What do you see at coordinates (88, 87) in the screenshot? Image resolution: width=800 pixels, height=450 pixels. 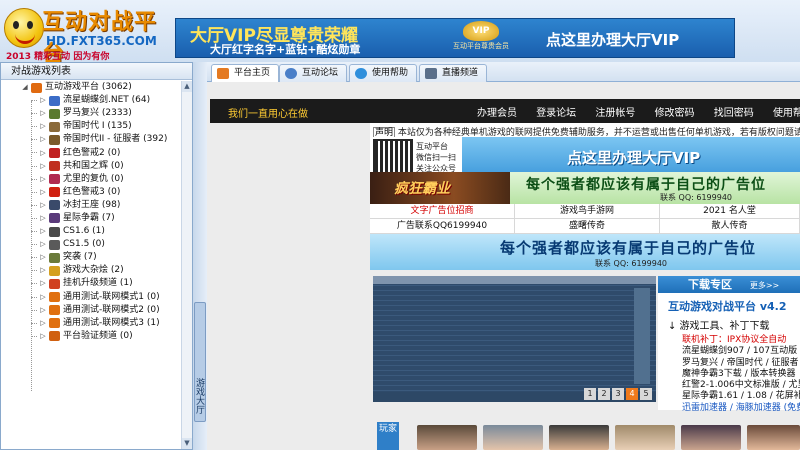 I see `tree-root-label: 互动游戏平台 (3062)` at bounding box center [88, 87].